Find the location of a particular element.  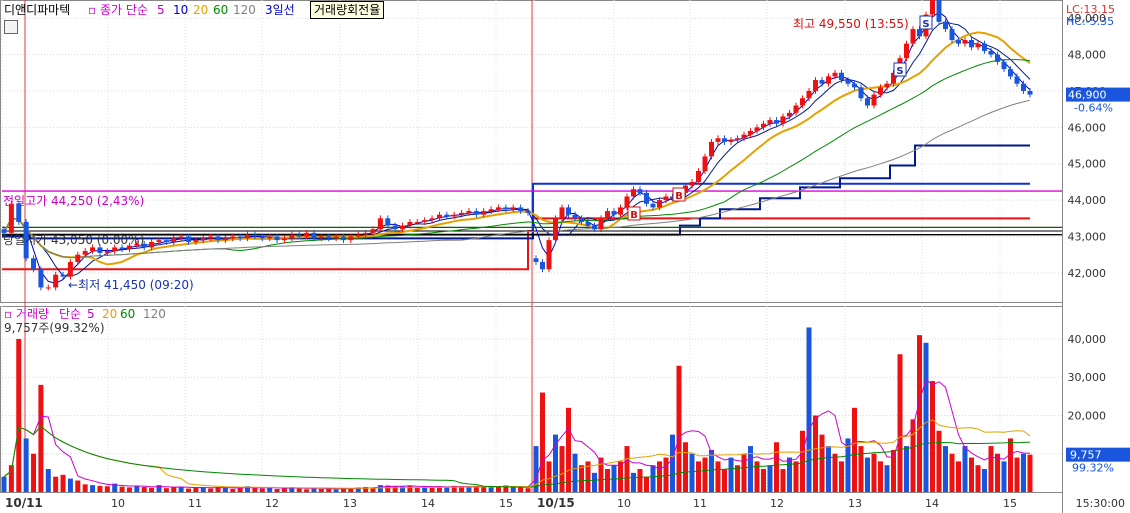

price-tick-label: 44,000 is located at coordinates (1087, 200).